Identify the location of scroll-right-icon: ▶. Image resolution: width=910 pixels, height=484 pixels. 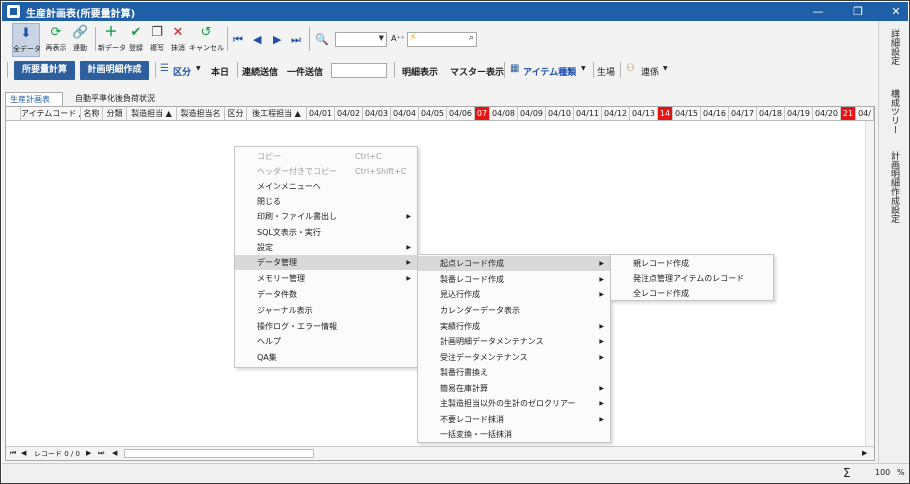
(864, 453).